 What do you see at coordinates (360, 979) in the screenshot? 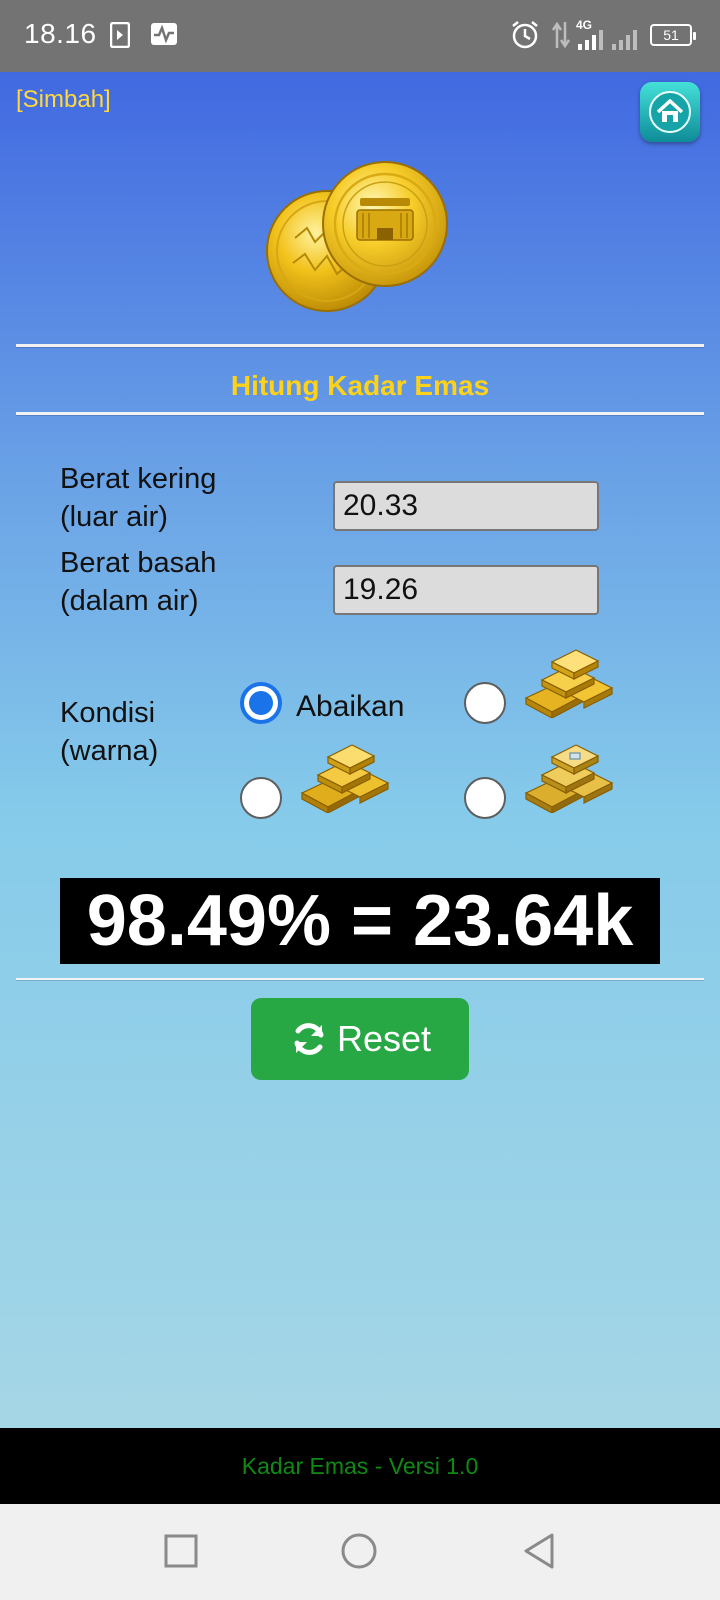
I see `divider-result` at bounding box center [360, 979].